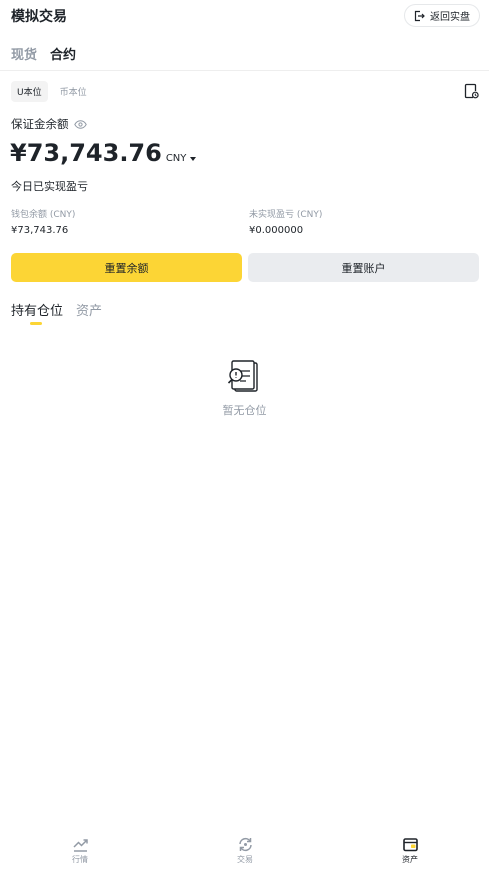 This screenshot has width=489, height=876. What do you see at coordinates (39, 17) in the screenshot?
I see `page-title: 模拟交易` at bounding box center [39, 17].